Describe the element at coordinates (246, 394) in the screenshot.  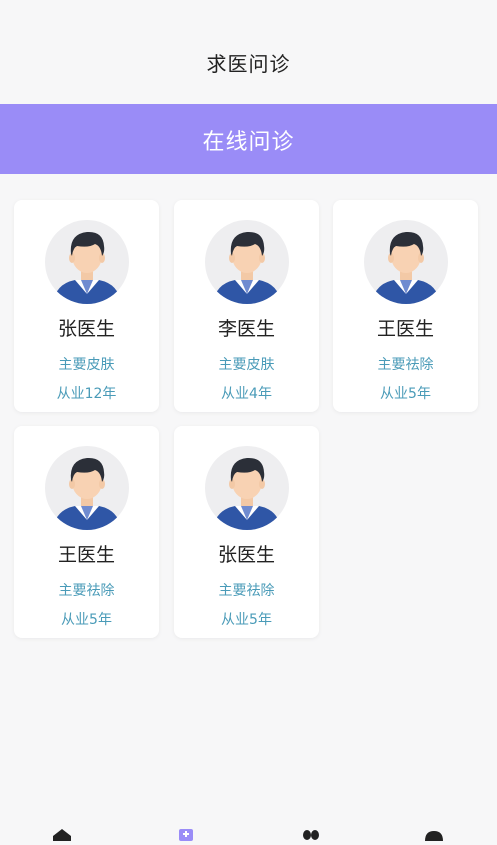
I see `doctor-experience: 从业4年` at that location.